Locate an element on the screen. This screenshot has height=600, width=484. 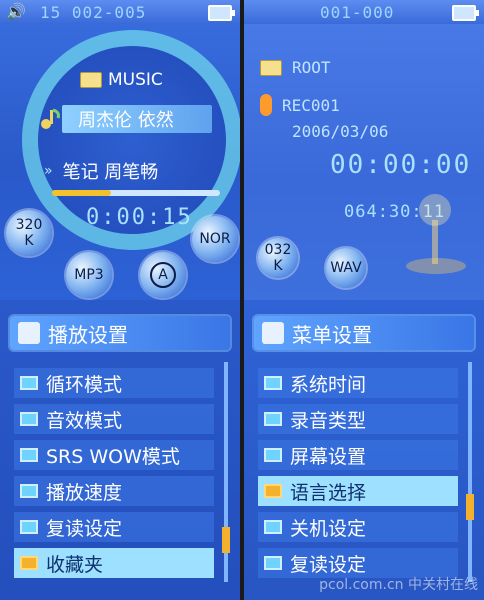
menu-header: 菜单设置 is located at coordinates (364, 333).